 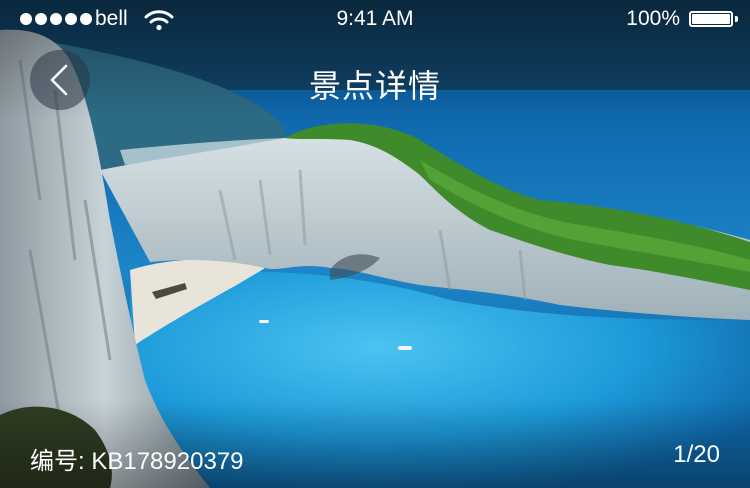 What do you see at coordinates (375, 20) in the screenshot?
I see `status-bar: bell 9:41 AM 100%` at bounding box center [375, 20].